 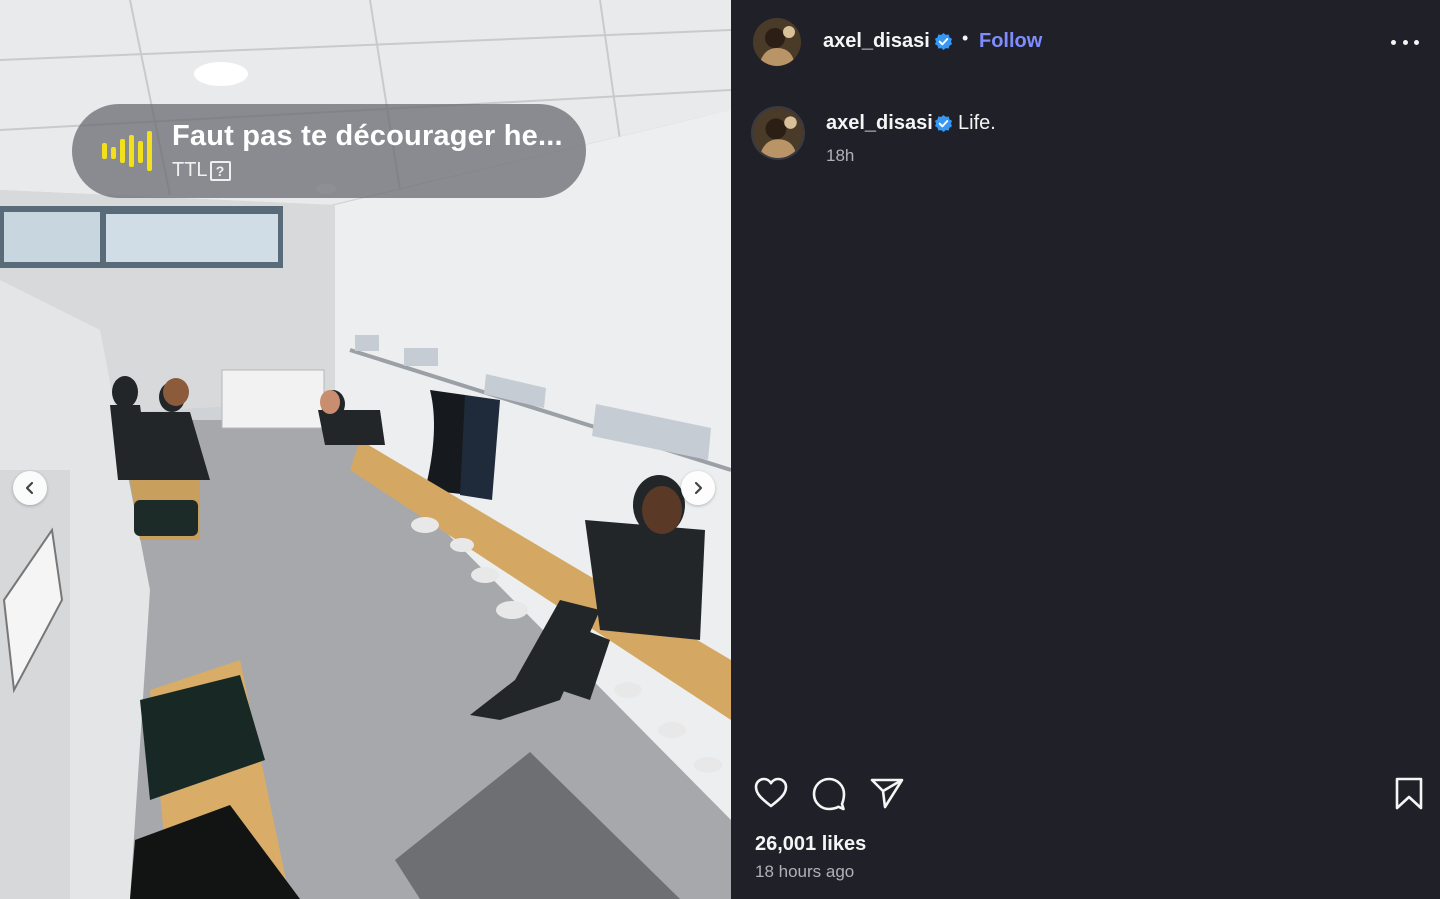 What do you see at coordinates (840, 155) in the screenshot?
I see `caption-timestamp: 18h` at bounding box center [840, 155].